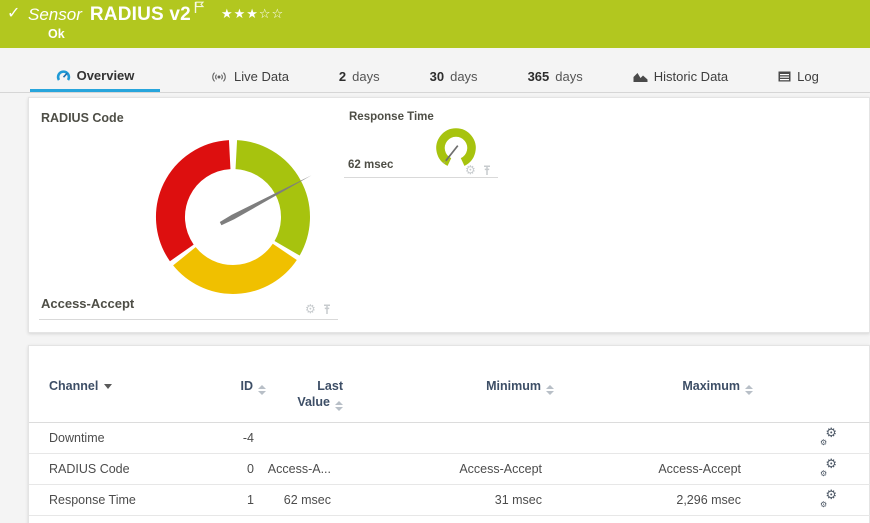 This screenshot has height=523, width=870. Describe the element at coordinates (248, 438) in the screenshot. I see `channel-id: -4` at that location.